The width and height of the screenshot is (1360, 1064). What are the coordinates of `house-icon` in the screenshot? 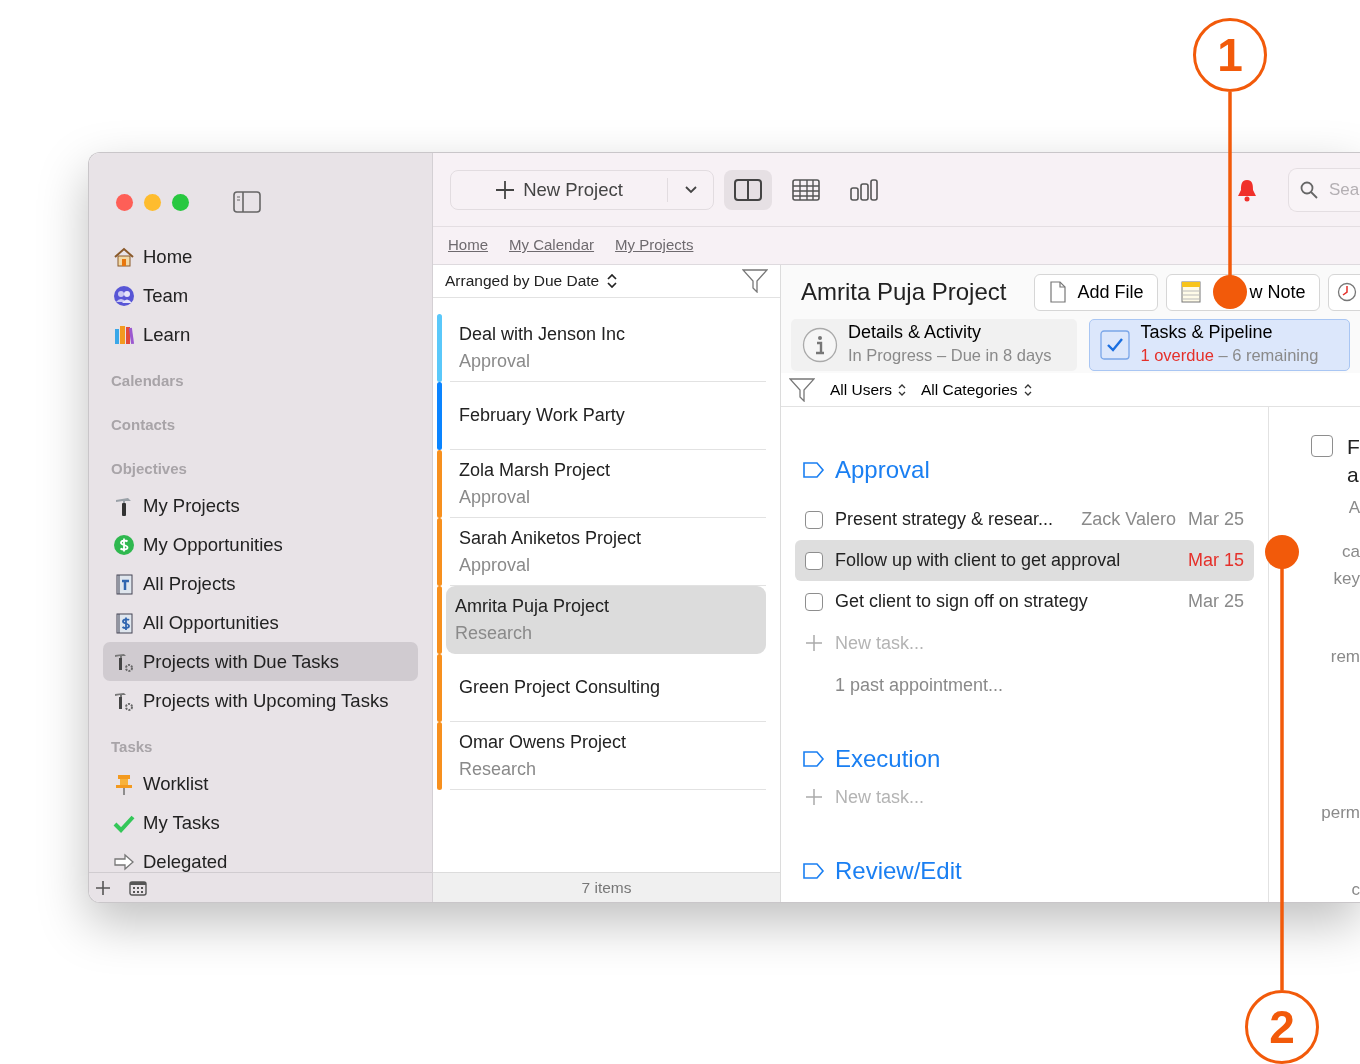 It's located at (124, 256).